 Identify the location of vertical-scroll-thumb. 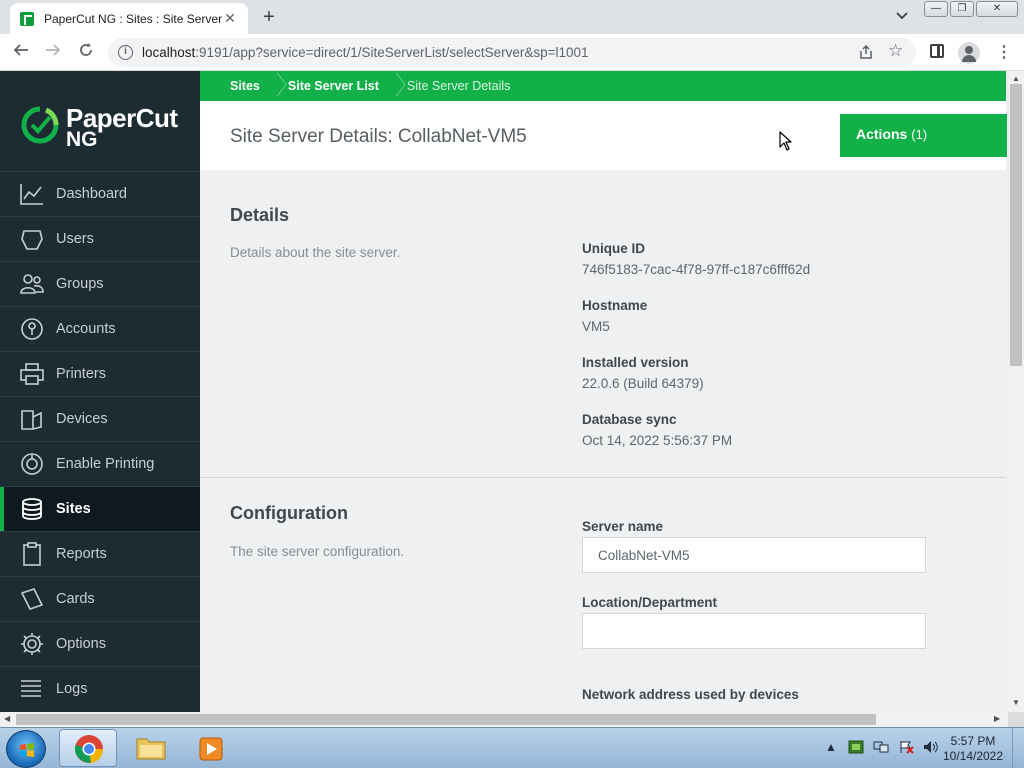
(1016, 225).